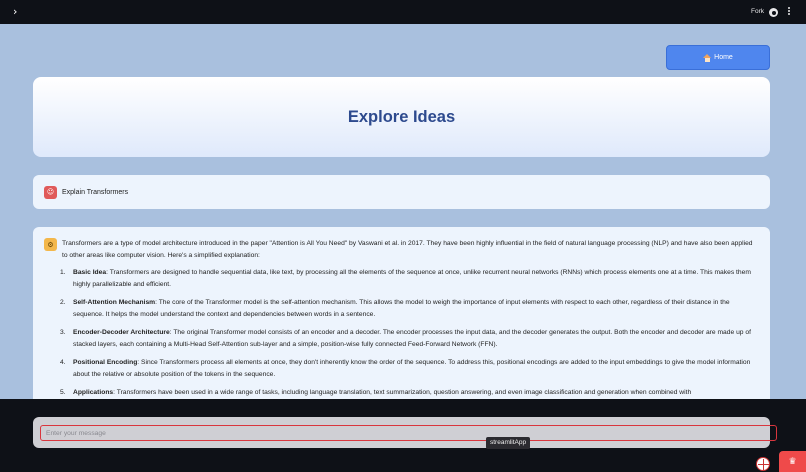 The height and width of the screenshot is (472, 806). I want to click on home-button: Home, so click(718, 57).